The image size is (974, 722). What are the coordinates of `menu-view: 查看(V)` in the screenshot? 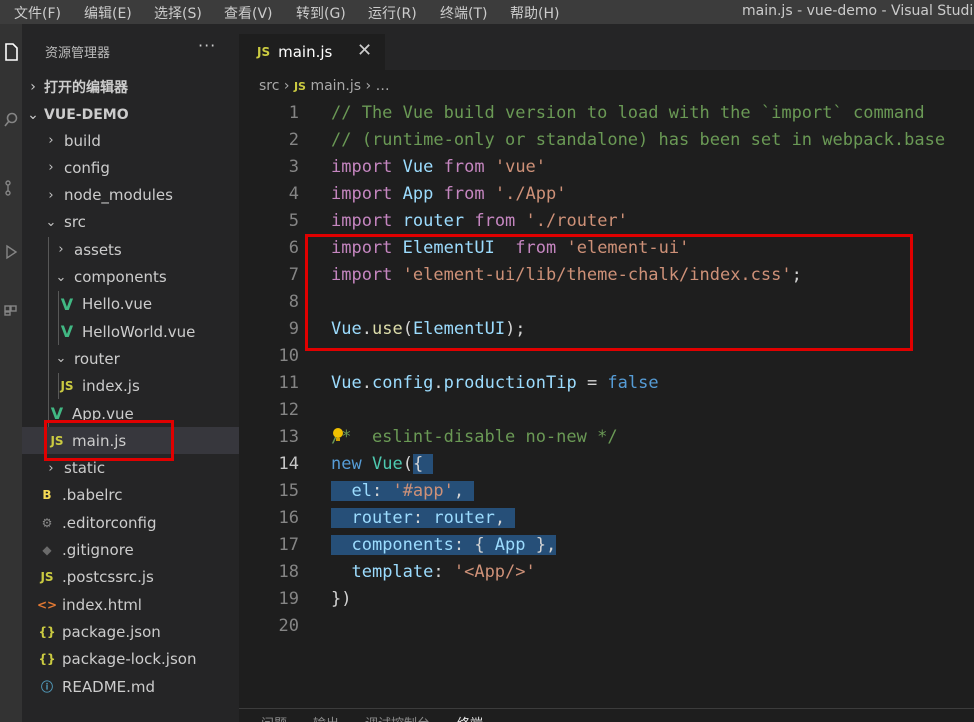 It's located at (248, 13).